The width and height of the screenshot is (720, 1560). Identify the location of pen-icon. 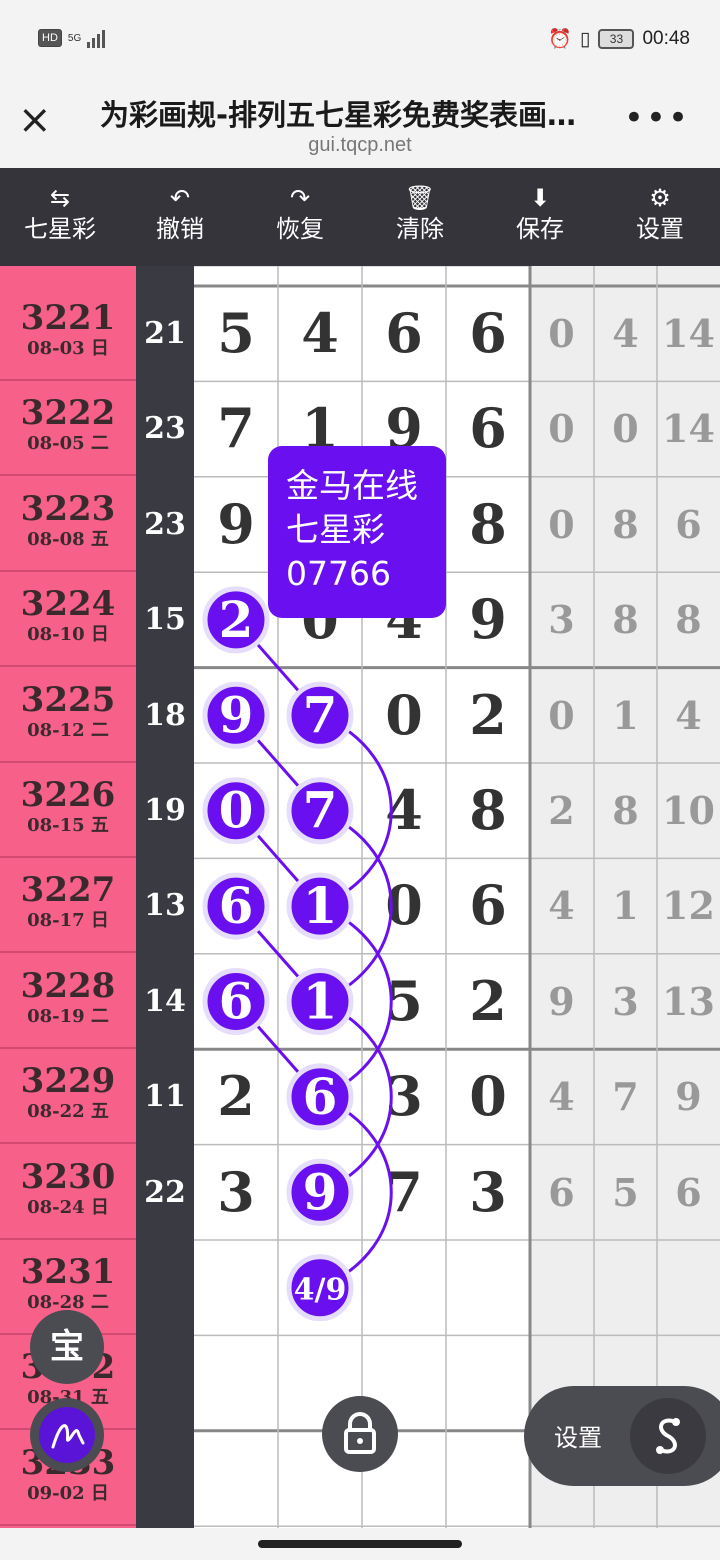
(67, 1435).